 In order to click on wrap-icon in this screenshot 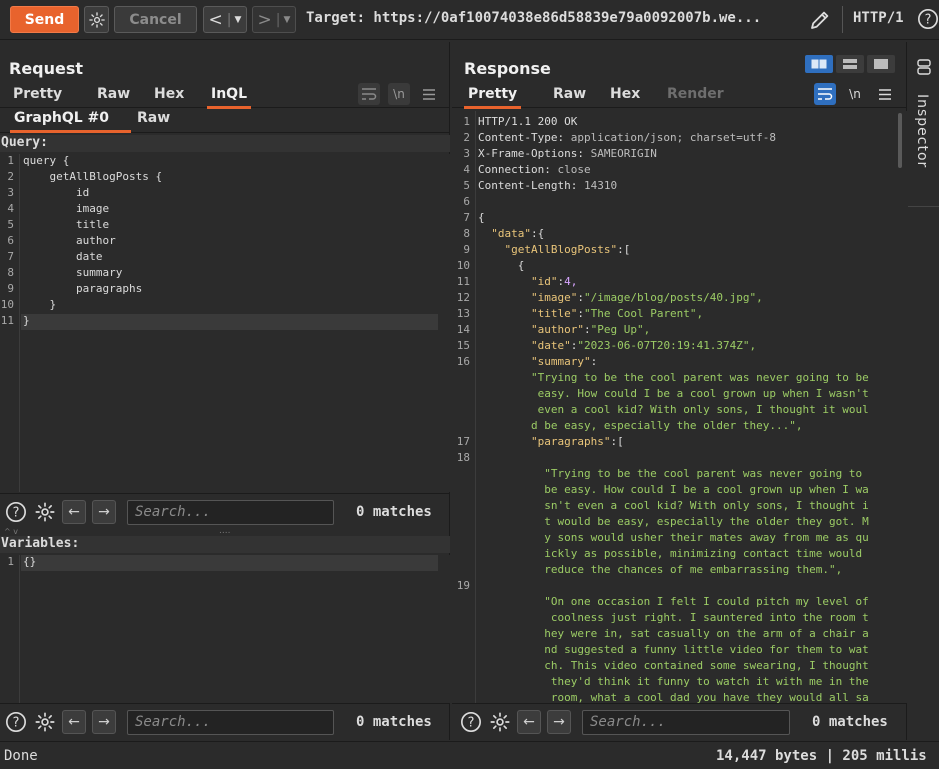, I will do `click(369, 94)`.